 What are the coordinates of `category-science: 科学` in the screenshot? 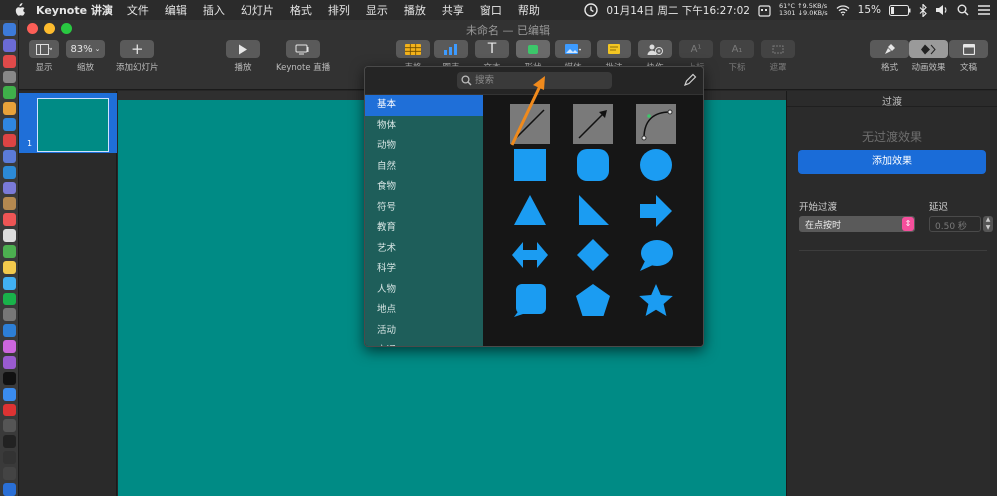 It's located at (424, 269).